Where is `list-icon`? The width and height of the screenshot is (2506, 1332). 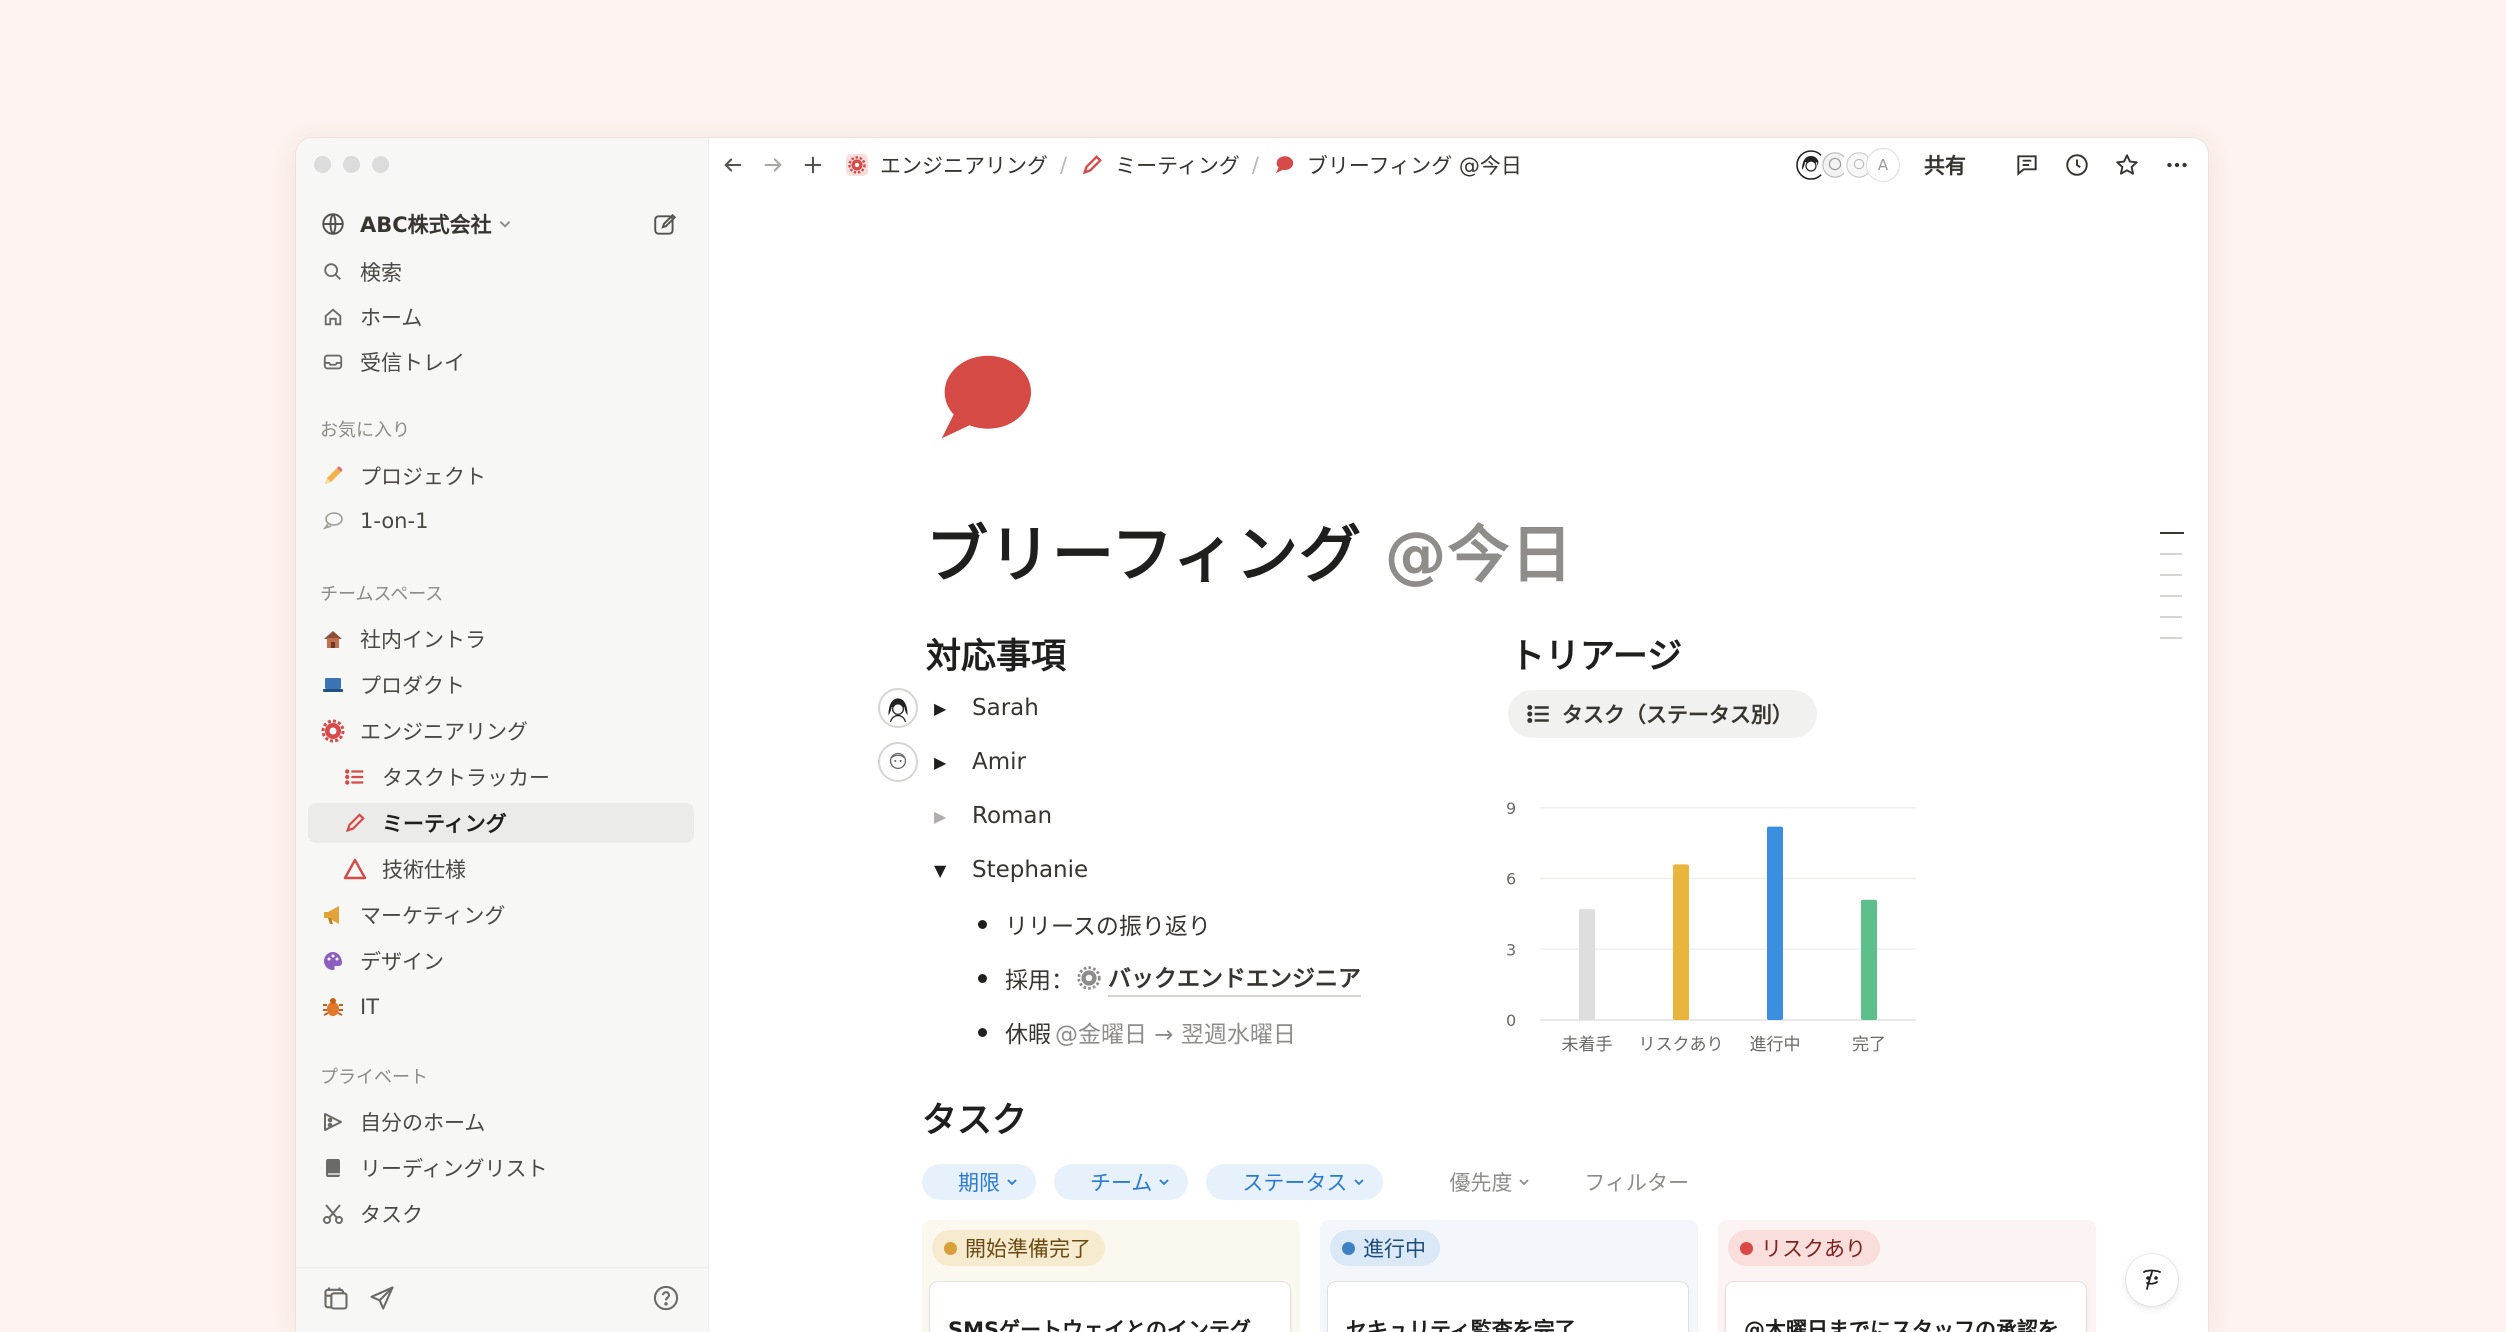
list-icon is located at coordinates (355, 777).